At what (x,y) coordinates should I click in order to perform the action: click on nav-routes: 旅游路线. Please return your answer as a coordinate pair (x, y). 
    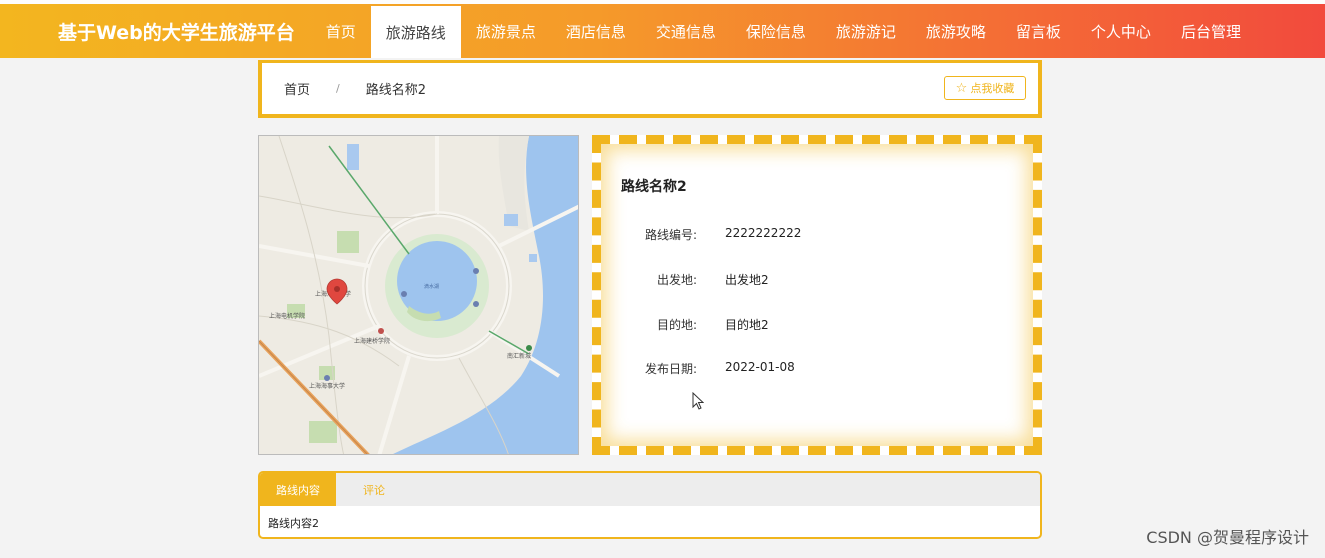
    Looking at the image, I should click on (415, 32).